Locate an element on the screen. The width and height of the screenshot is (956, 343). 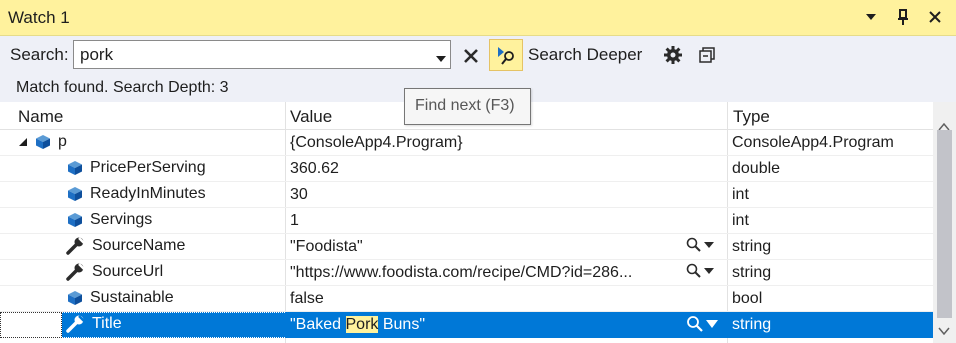
scrollbar-thumb is located at coordinates (944, 224).